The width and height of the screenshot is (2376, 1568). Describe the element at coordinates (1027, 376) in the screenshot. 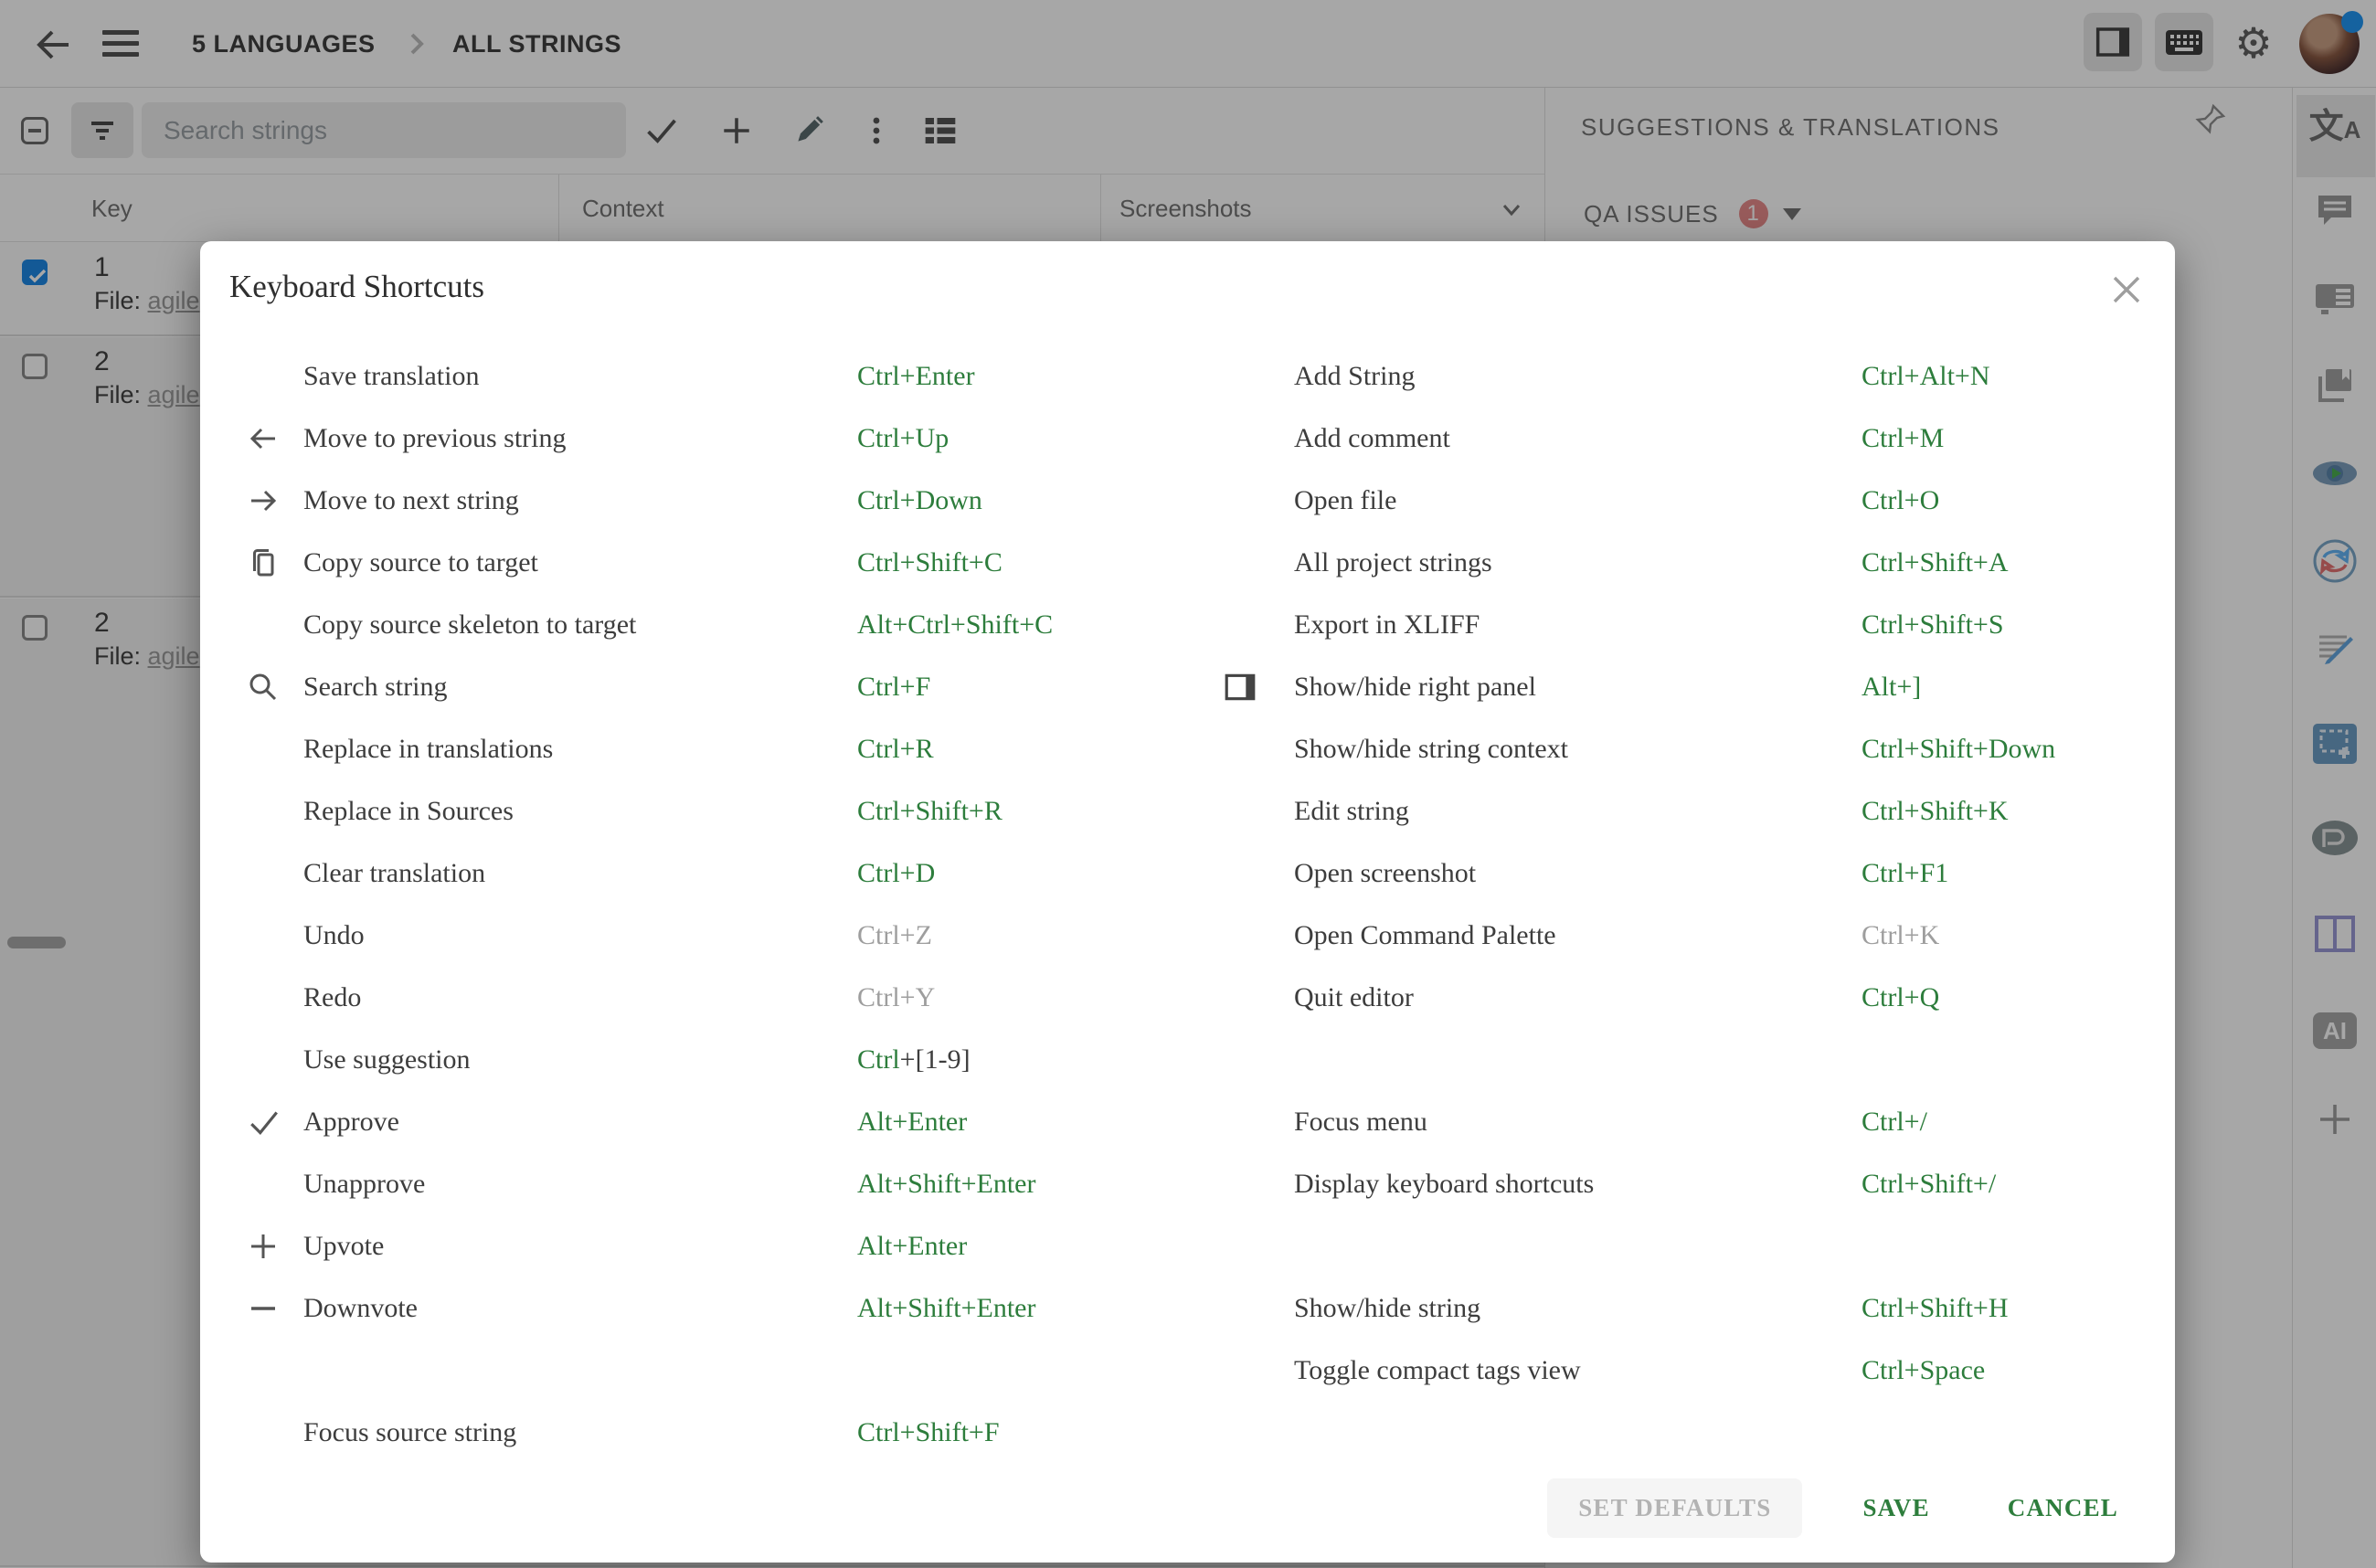

I see `shortcut-keys: Ctrl+Enter` at that location.